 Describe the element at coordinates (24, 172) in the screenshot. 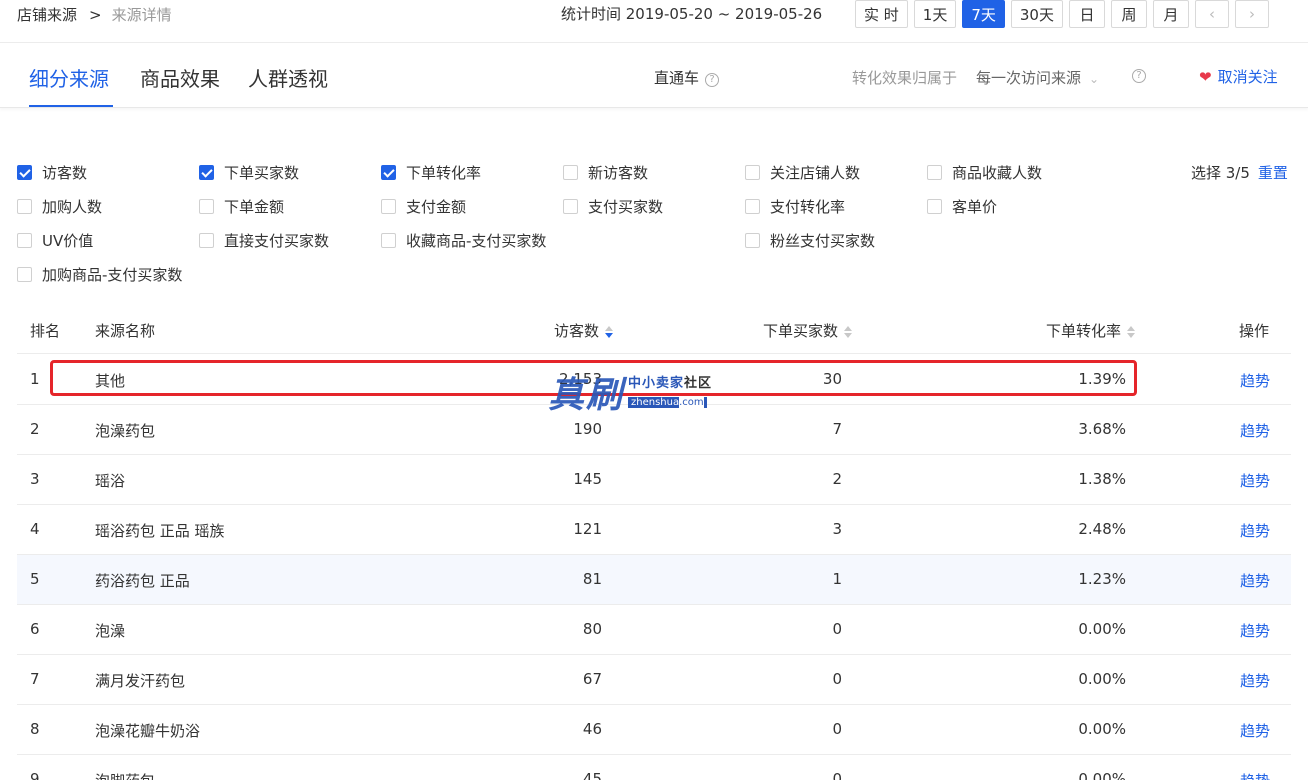

I see `checkbox-checked-icon` at that location.